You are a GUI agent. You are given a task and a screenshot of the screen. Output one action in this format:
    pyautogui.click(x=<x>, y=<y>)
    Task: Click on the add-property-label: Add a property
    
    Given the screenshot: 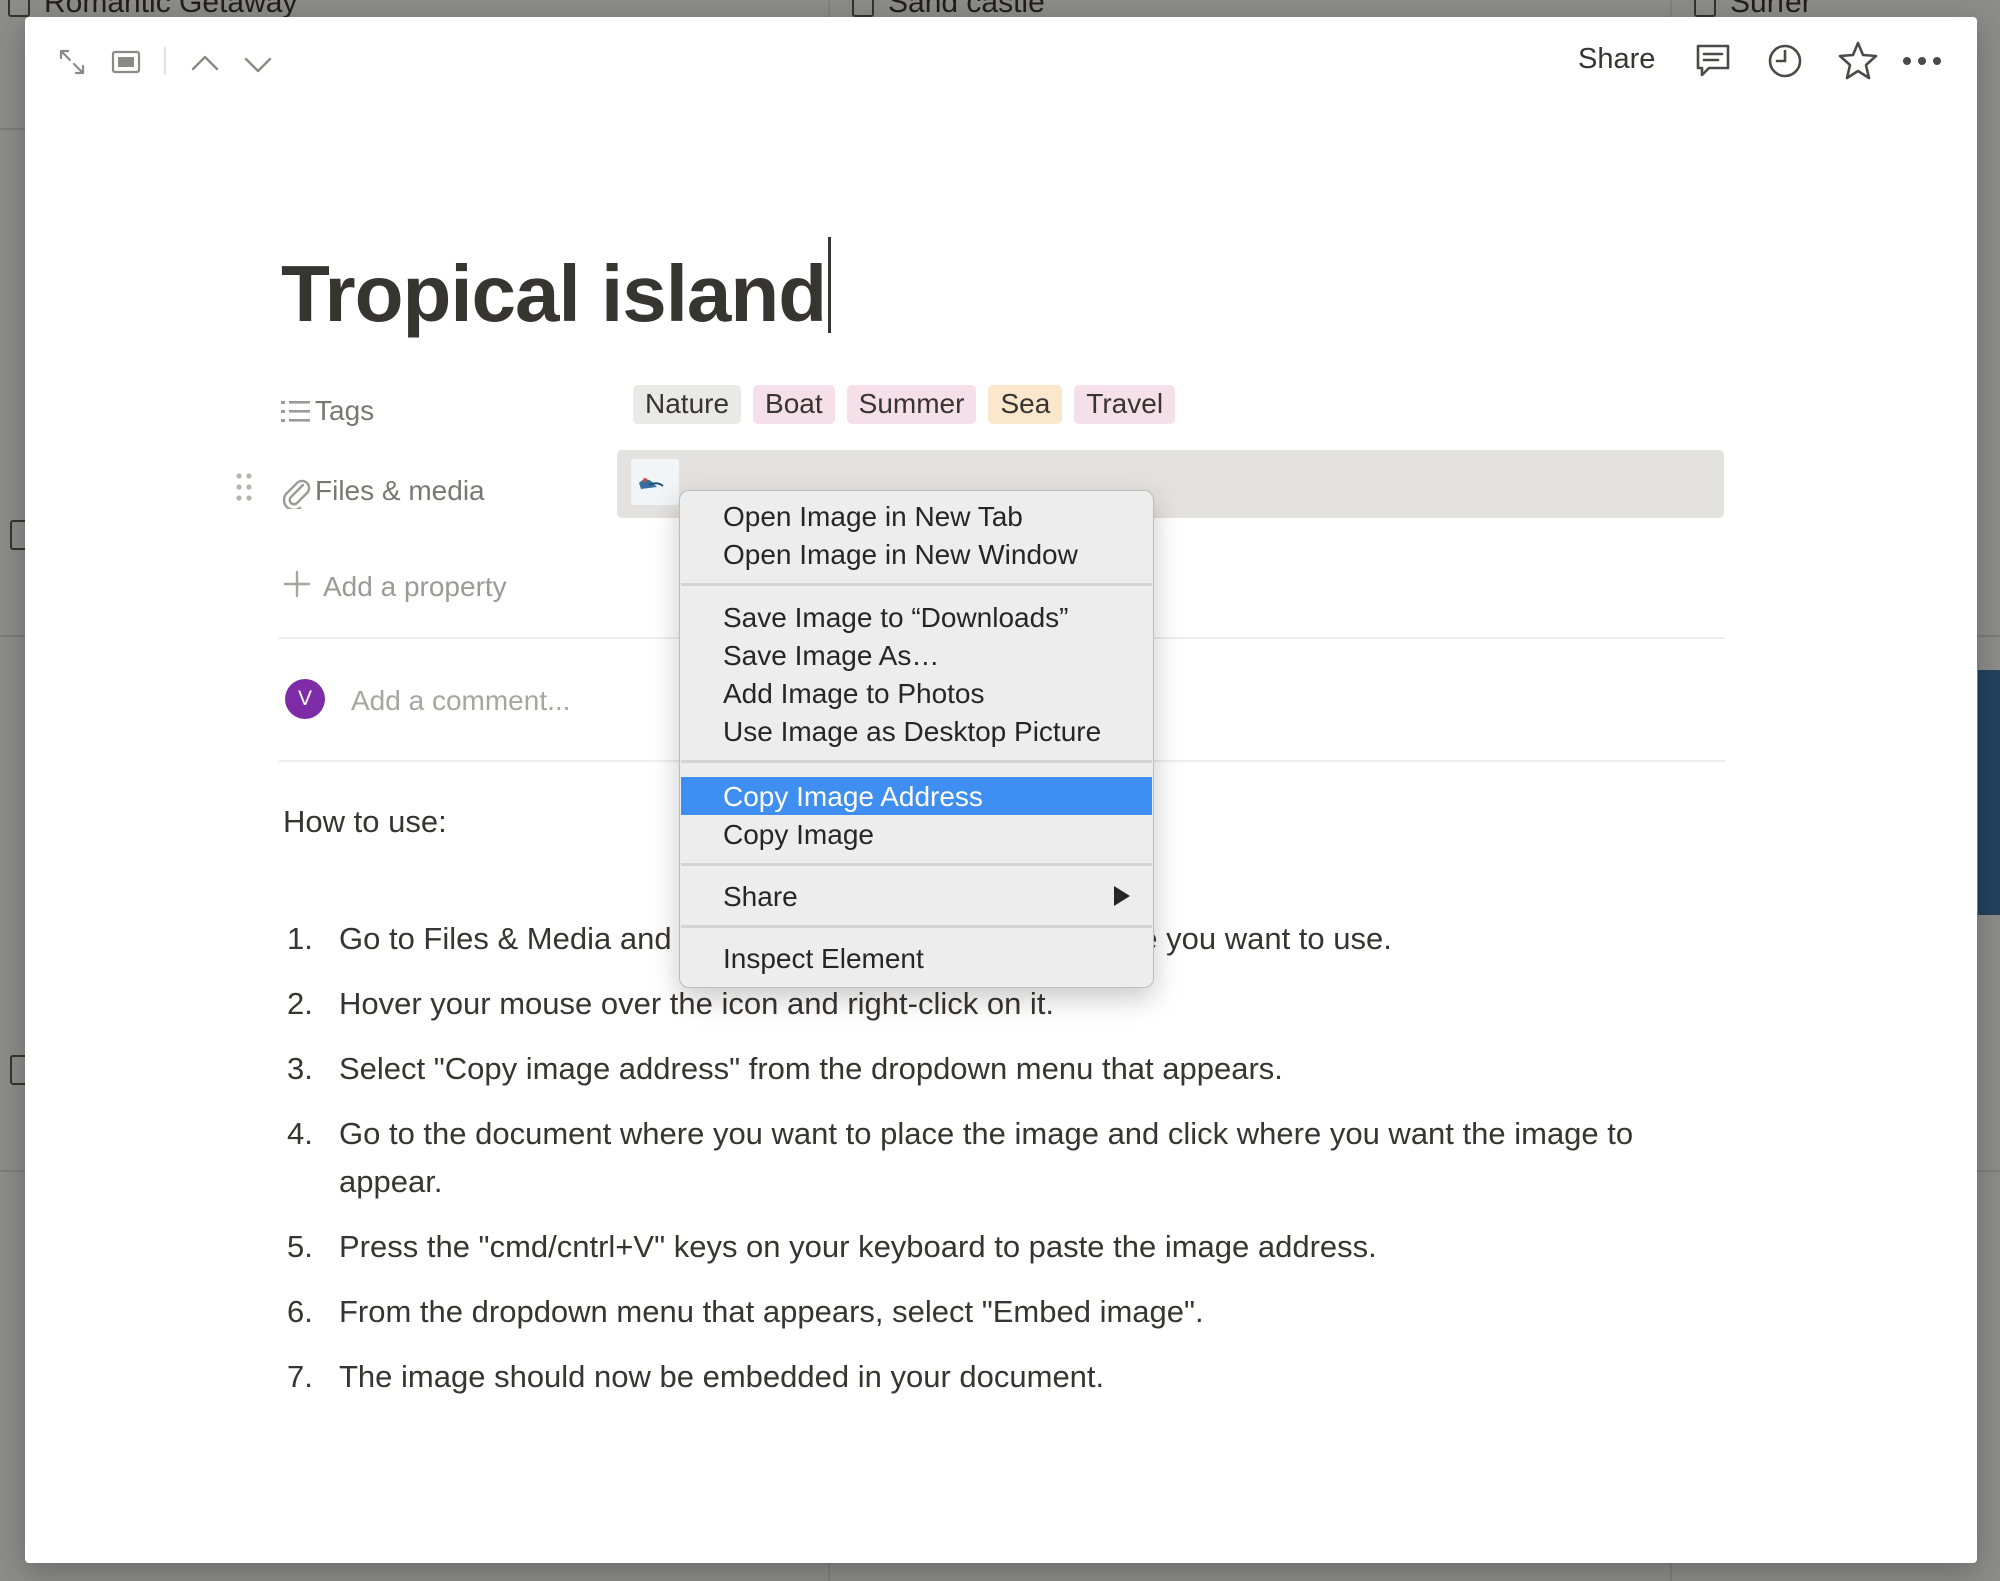 What is the action you would take?
    pyautogui.click(x=415, y=586)
    